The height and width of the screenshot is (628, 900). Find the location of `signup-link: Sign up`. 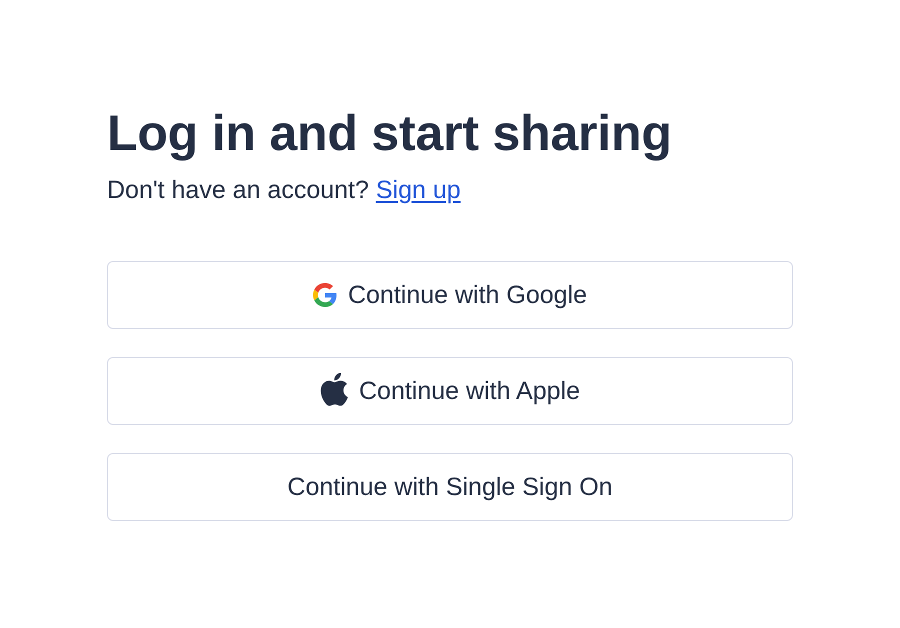

signup-link: Sign up is located at coordinates (418, 190).